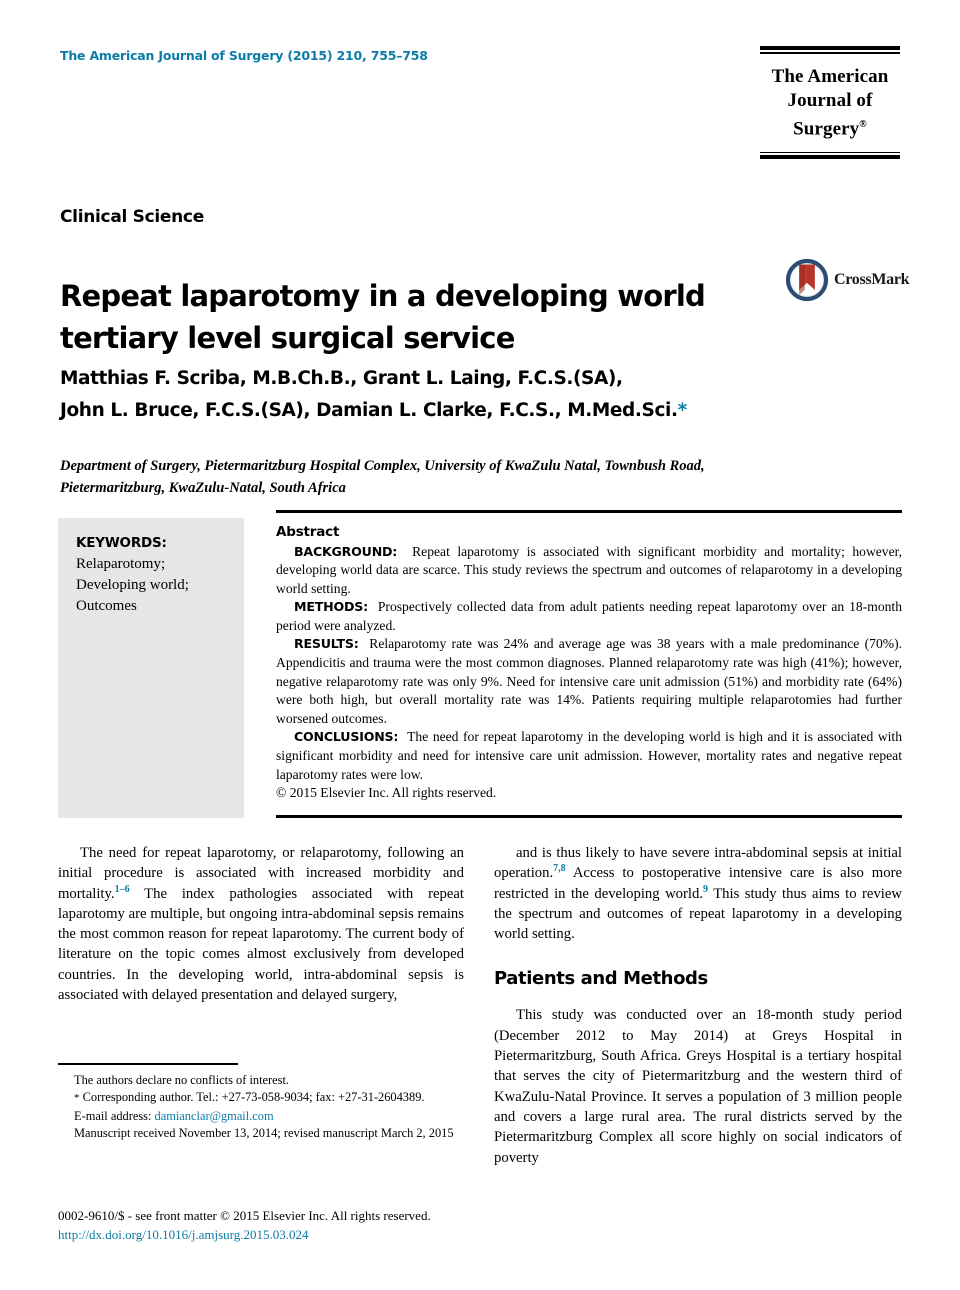 The image size is (960, 1290). Describe the element at coordinates (807, 280) in the screenshot. I see `crossmark-icon` at that location.